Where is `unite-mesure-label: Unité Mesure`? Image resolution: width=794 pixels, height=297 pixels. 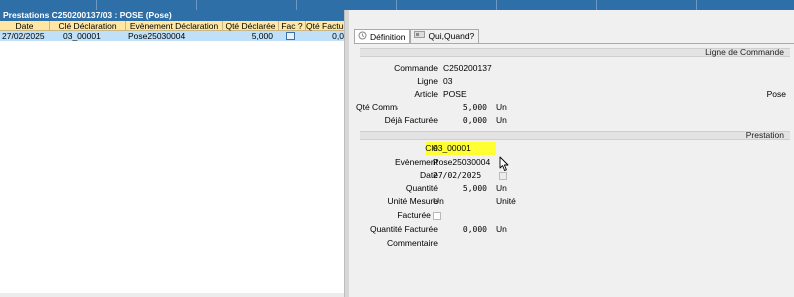
unite-mesure-label: Unité Mesure is located at coordinates (412, 201).